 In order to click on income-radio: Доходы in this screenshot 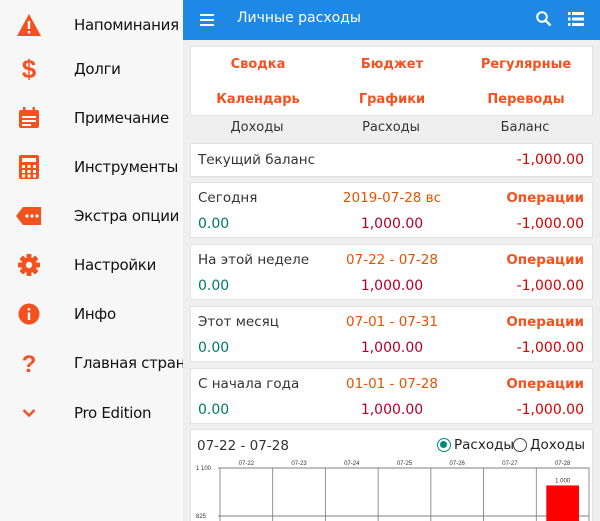, I will do `click(549, 445)`.